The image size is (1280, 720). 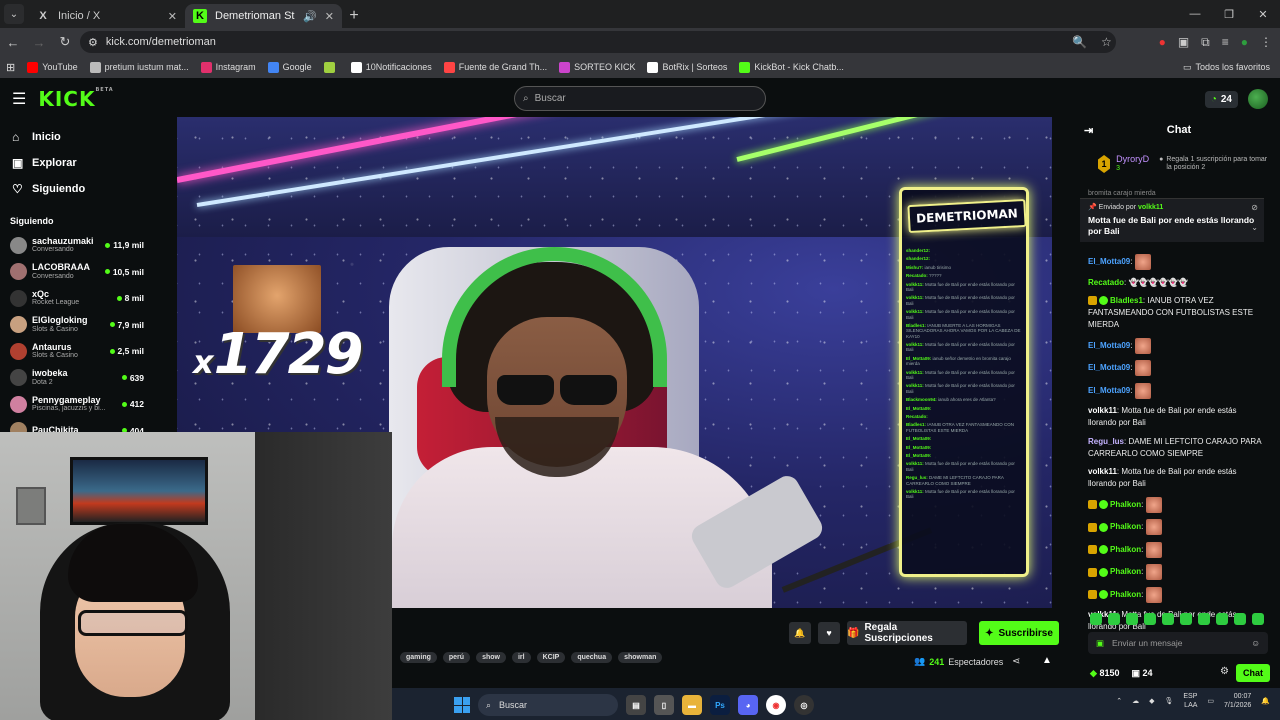 I want to click on stream-tag: quechua, so click(x=592, y=657).